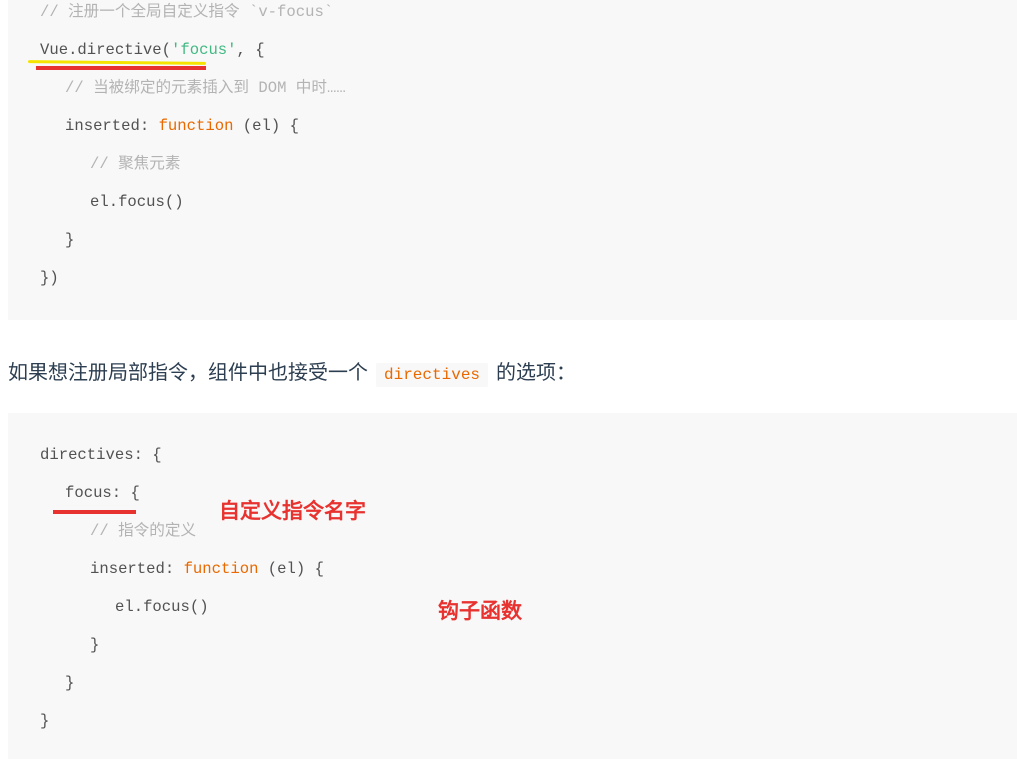 Image resolution: width=1017 pixels, height=759 pixels. I want to click on code-line: }), so click(49, 278).